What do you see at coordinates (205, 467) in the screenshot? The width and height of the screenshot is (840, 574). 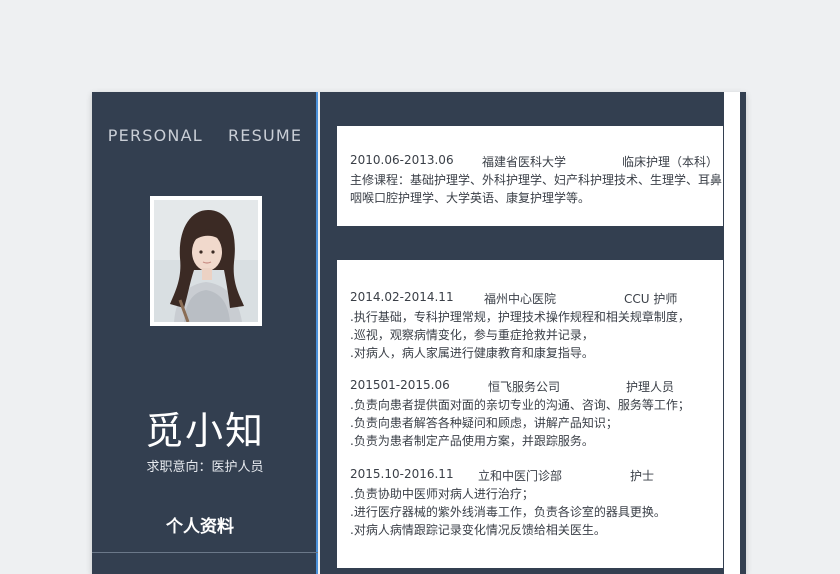 I see `job-intent: 求职意向：医护人员` at bounding box center [205, 467].